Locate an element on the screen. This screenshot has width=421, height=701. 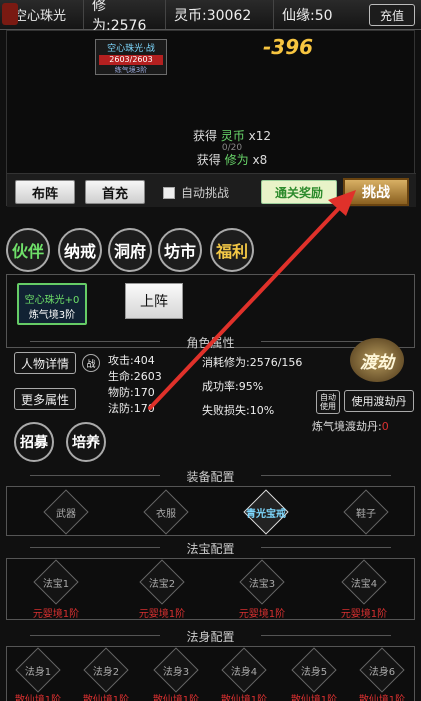
body-slot-1-req: 散仙境1阶 is located at coordinates (38, 698).